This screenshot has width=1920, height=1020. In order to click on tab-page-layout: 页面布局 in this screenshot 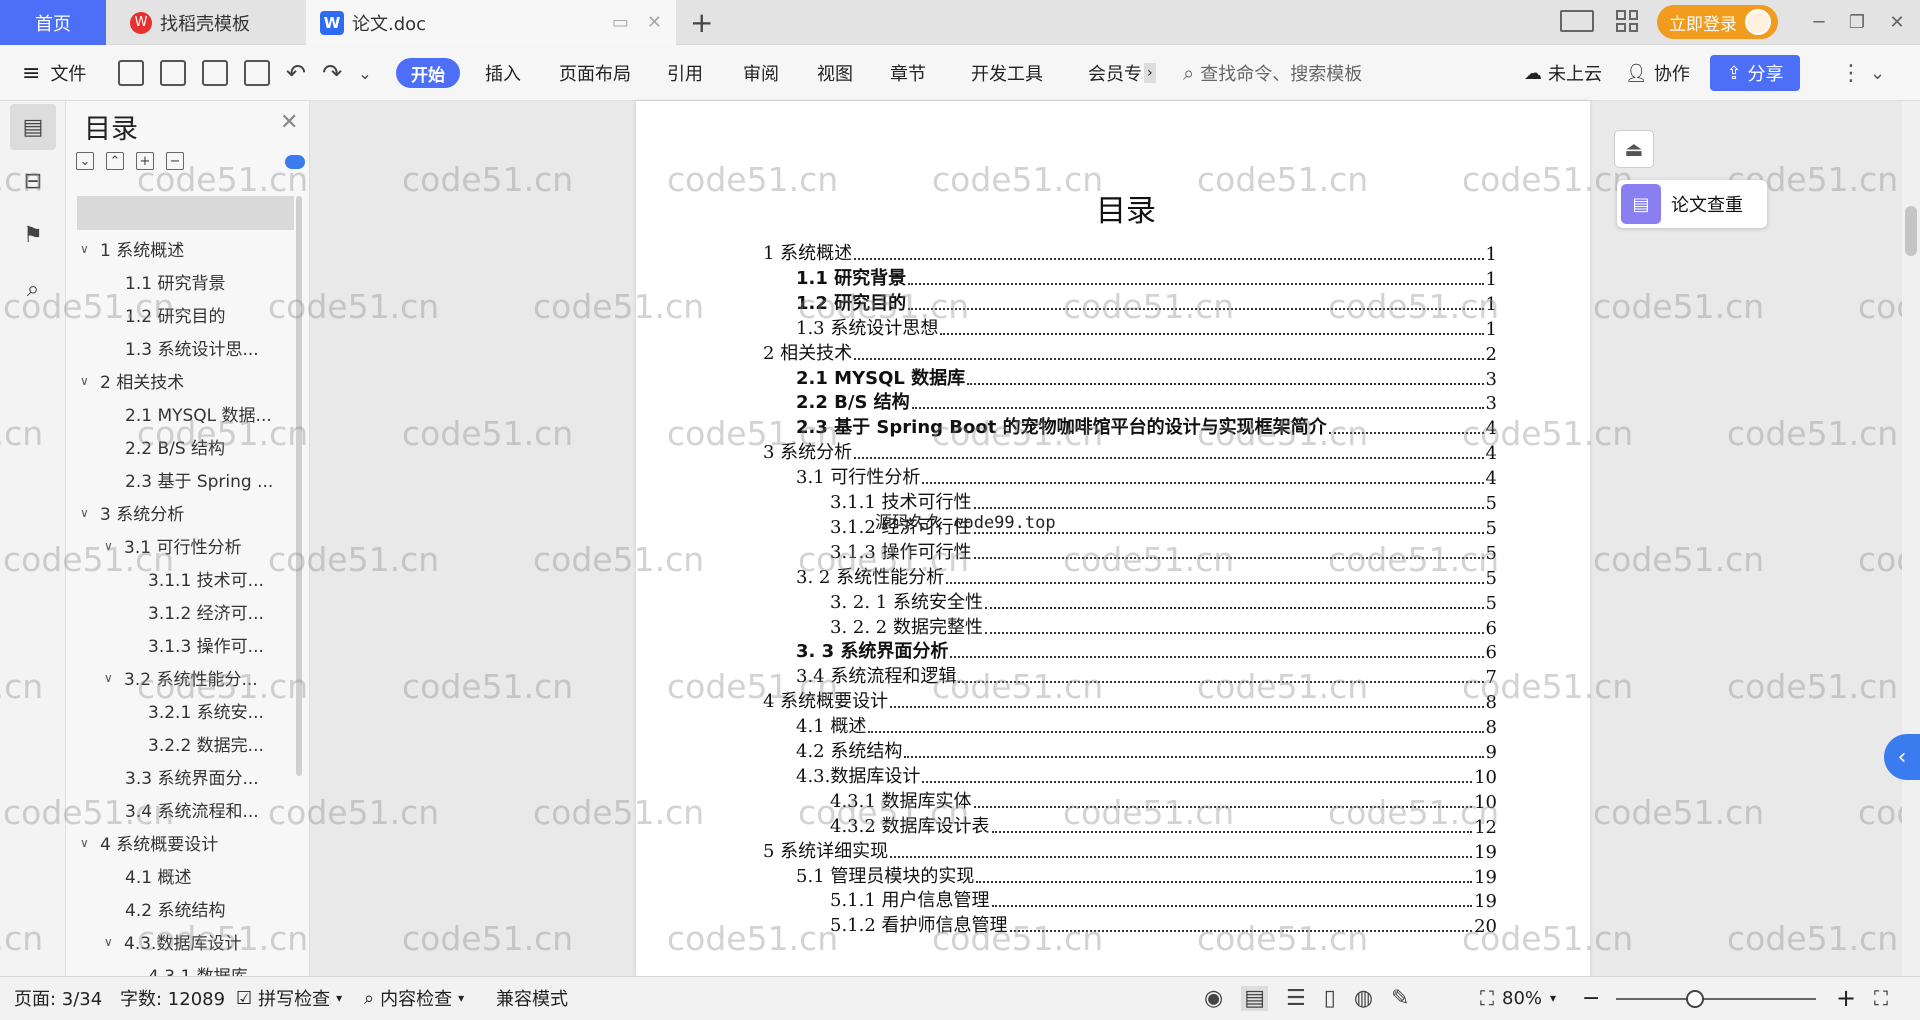, I will do `click(595, 73)`.